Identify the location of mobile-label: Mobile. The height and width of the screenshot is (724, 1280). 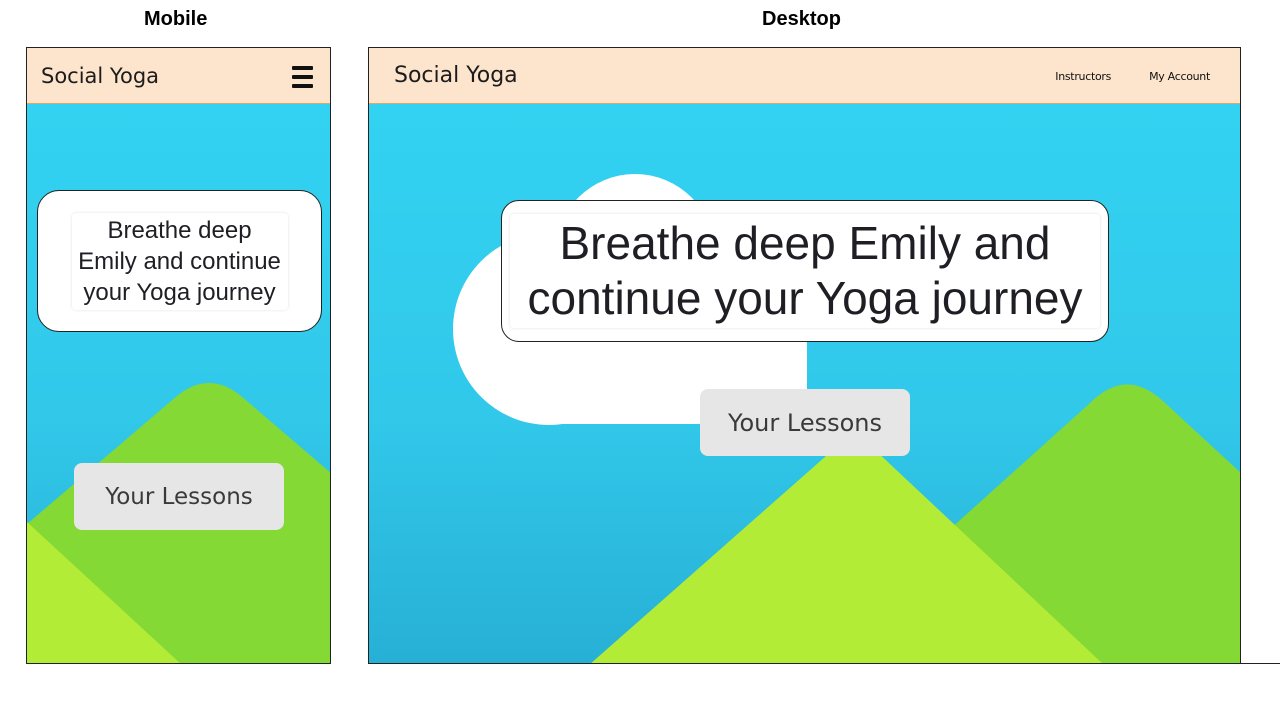
(176, 19).